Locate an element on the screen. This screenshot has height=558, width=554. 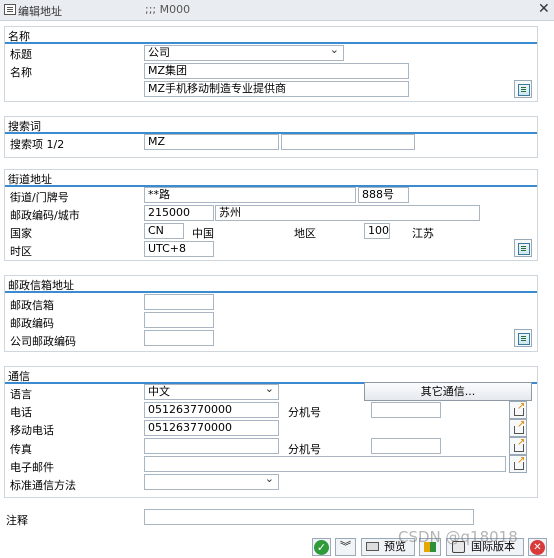
notes-input is located at coordinates (309, 517).